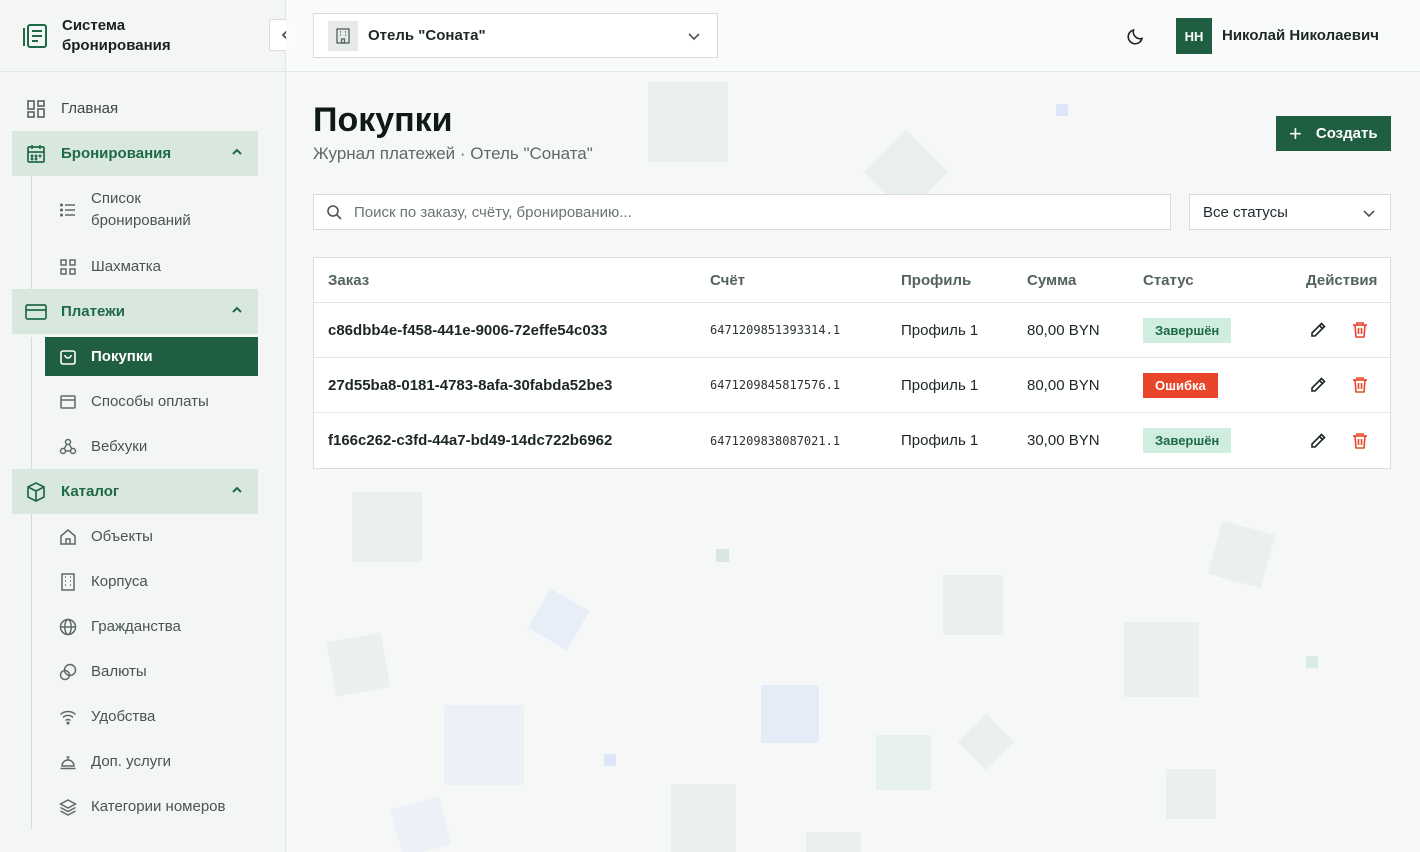  Describe the element at coordinates (68, 210) in the screenshot. I see `list-icon` at that location.